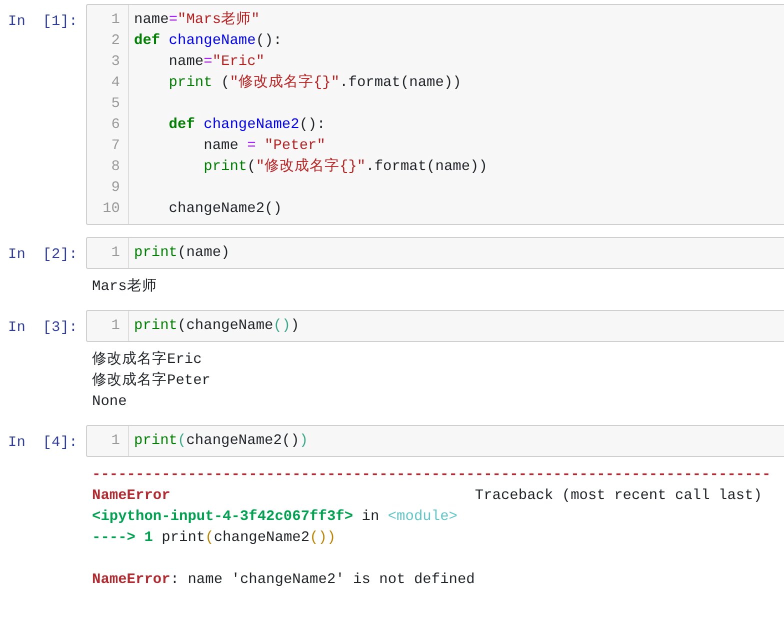 Image resolution: width=784 pixels, height=644 pixels. I want to click on output-line: NameError: name 'changeName2' is not defined, so click(284, 580).